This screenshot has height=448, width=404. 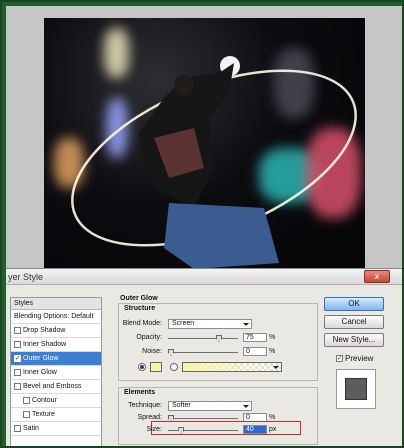 What do you see at coordinates (204, 277) in the screenshot?
I see `dialog-titlebar: yer Style x` at bounding box center [204, 277].